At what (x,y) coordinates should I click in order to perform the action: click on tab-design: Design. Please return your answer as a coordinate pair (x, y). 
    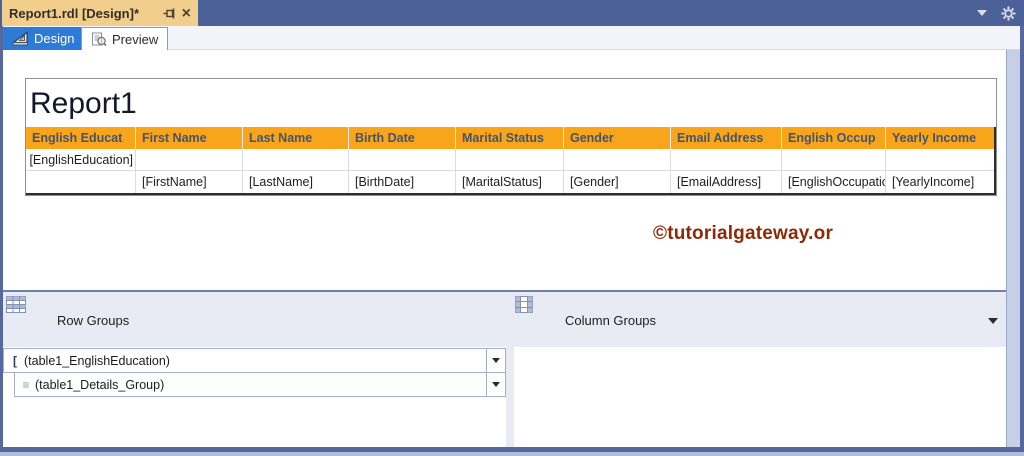
    Looking at the image, I should click on (43, 38).